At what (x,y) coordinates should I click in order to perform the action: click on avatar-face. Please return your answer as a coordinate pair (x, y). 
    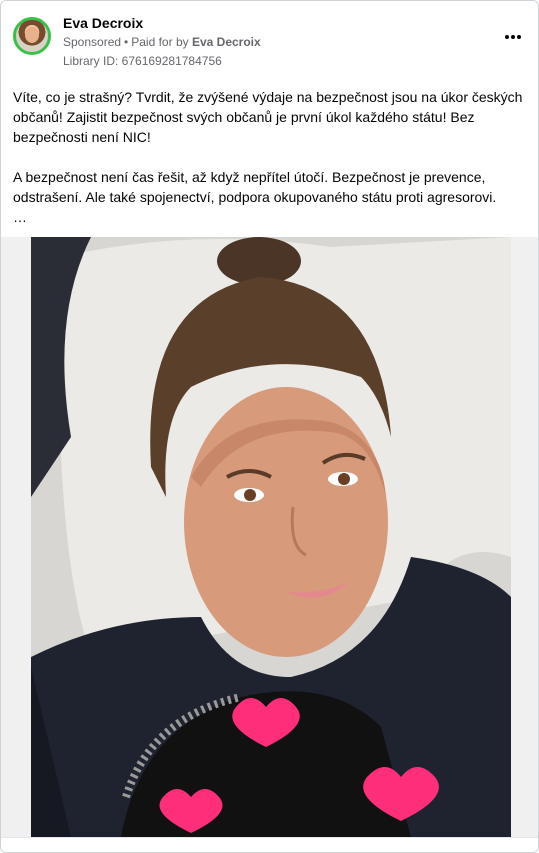
    Looking at the image, I should click on (32, 35).